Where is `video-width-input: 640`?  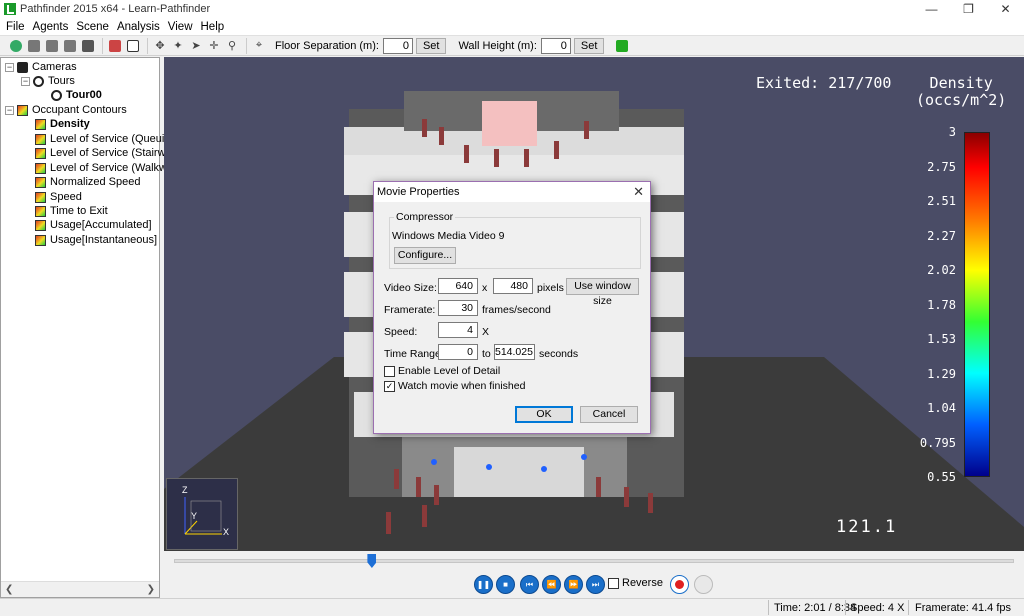
video-width-input: 640 is located at coordinates (458, 286).